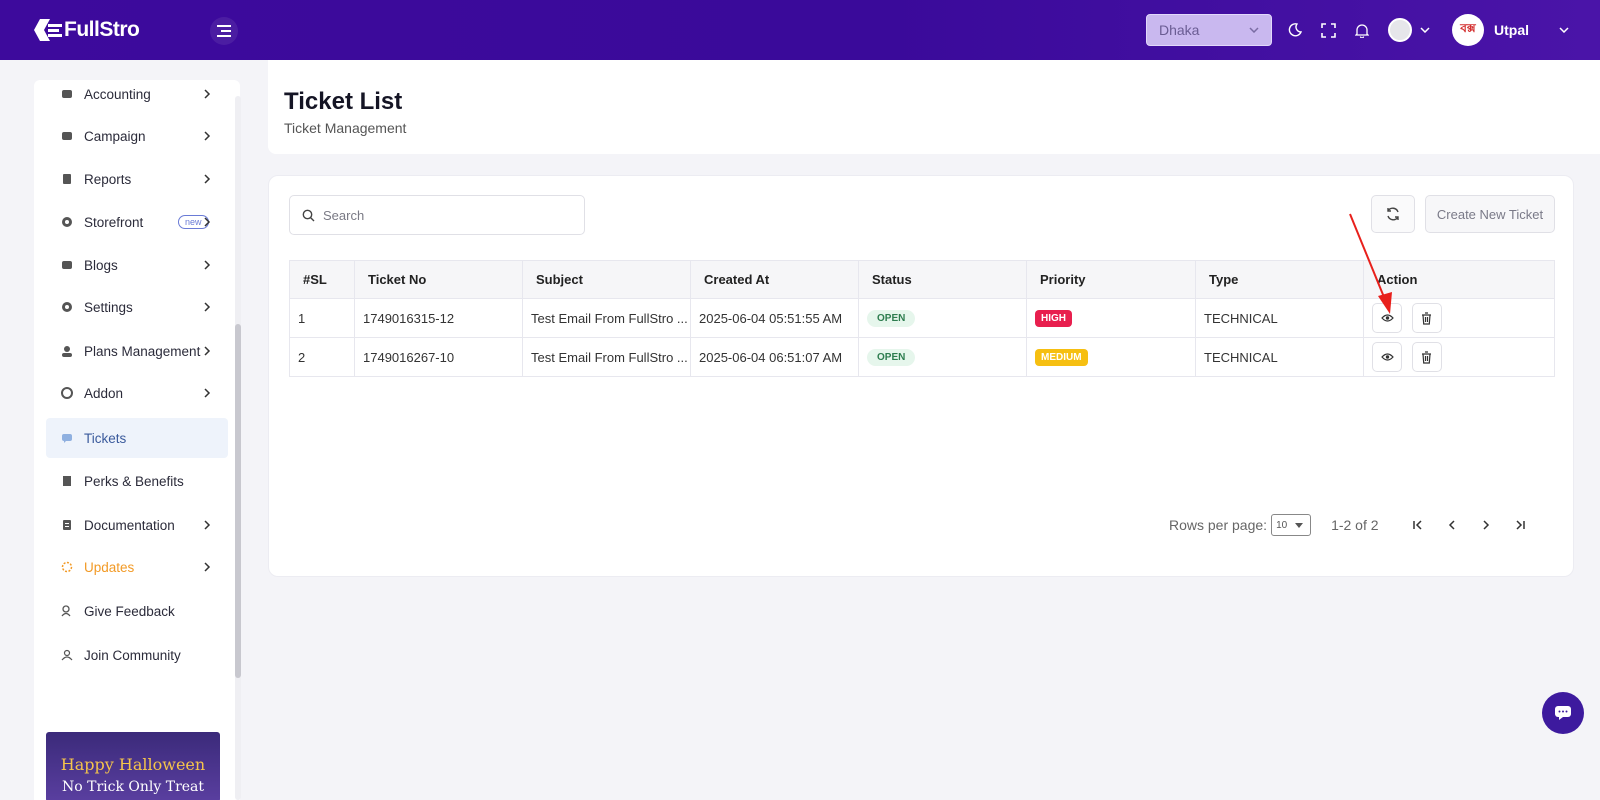 The image size is (1600, 800). I want to click on rows-per-page-label: Rows per page:, so click(1218, 525).